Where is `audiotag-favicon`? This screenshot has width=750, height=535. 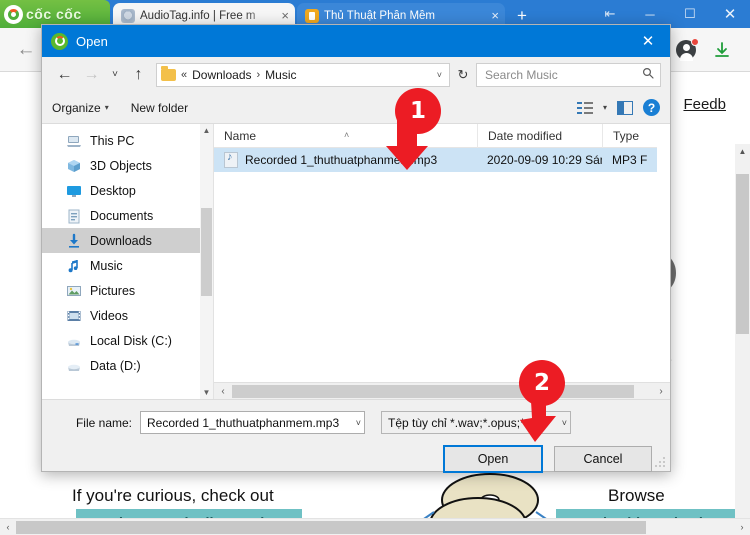
audiotag-favicon is located at coordinates (128, 15).